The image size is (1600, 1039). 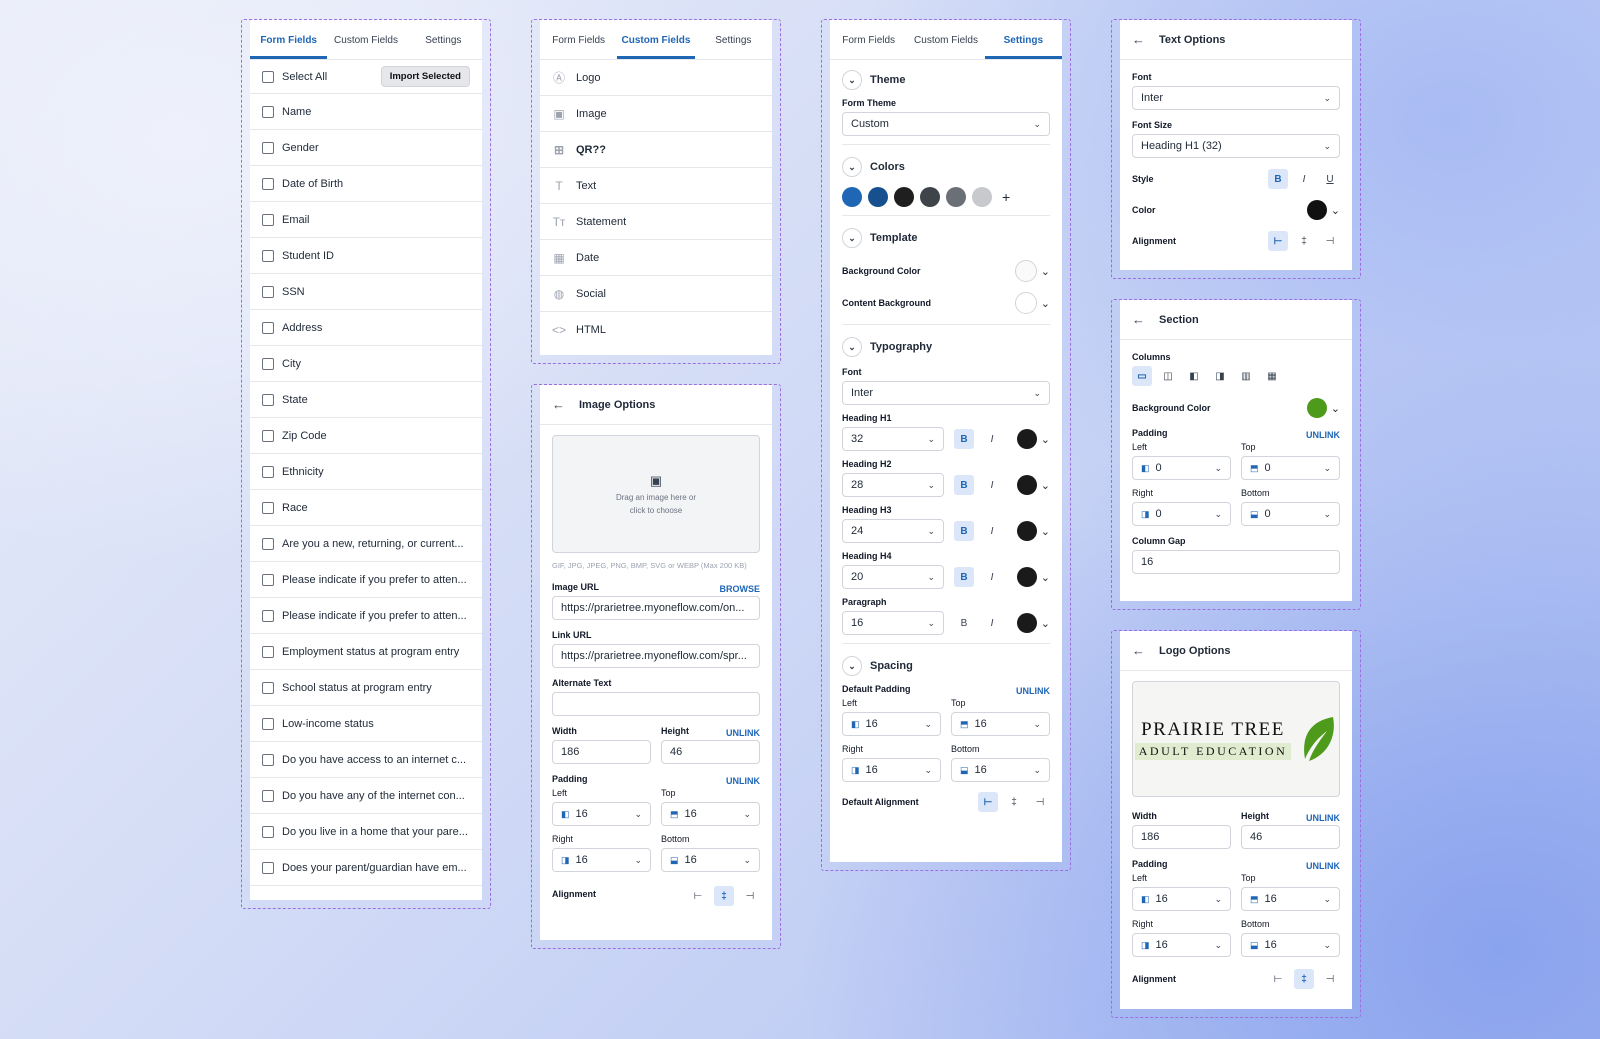 What do you see at coordinates (1290, 468) in the screenshot?
I see `padding-top-select: ⬒ 0 ⌄` at bounding box center [1290, 468].